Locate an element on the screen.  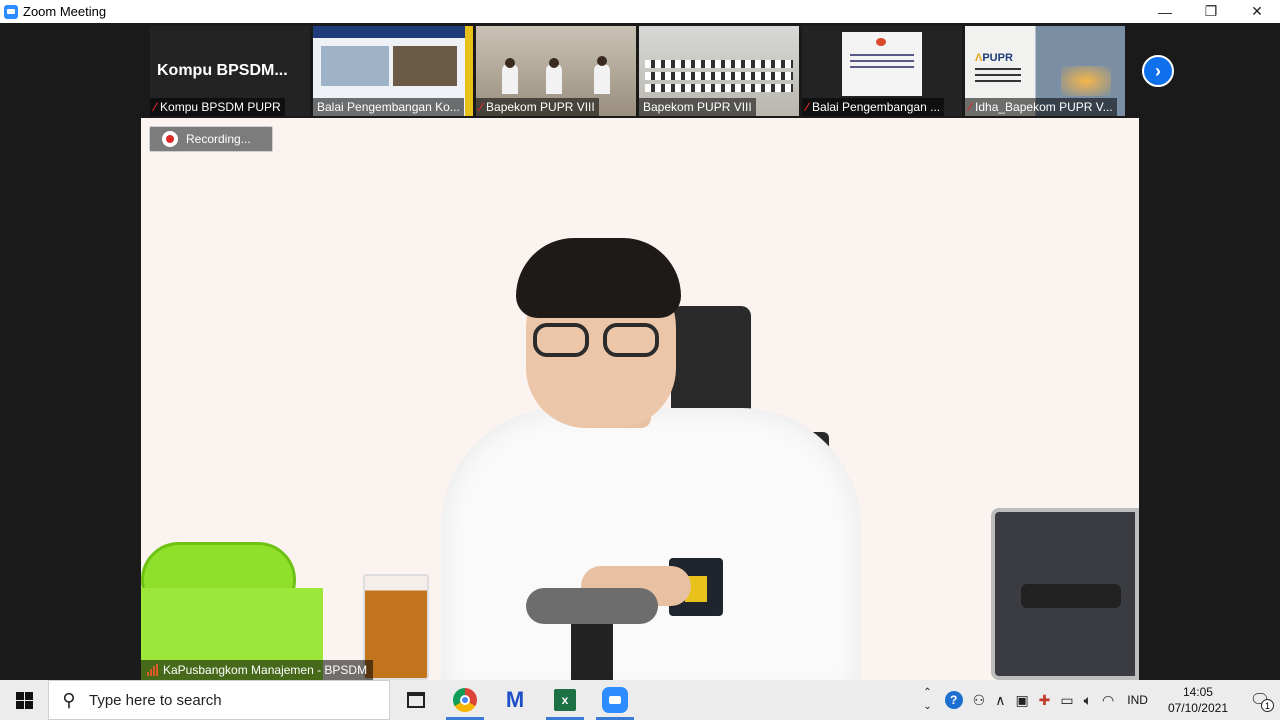
help-icon: ? is located at coordinates (953, 700).